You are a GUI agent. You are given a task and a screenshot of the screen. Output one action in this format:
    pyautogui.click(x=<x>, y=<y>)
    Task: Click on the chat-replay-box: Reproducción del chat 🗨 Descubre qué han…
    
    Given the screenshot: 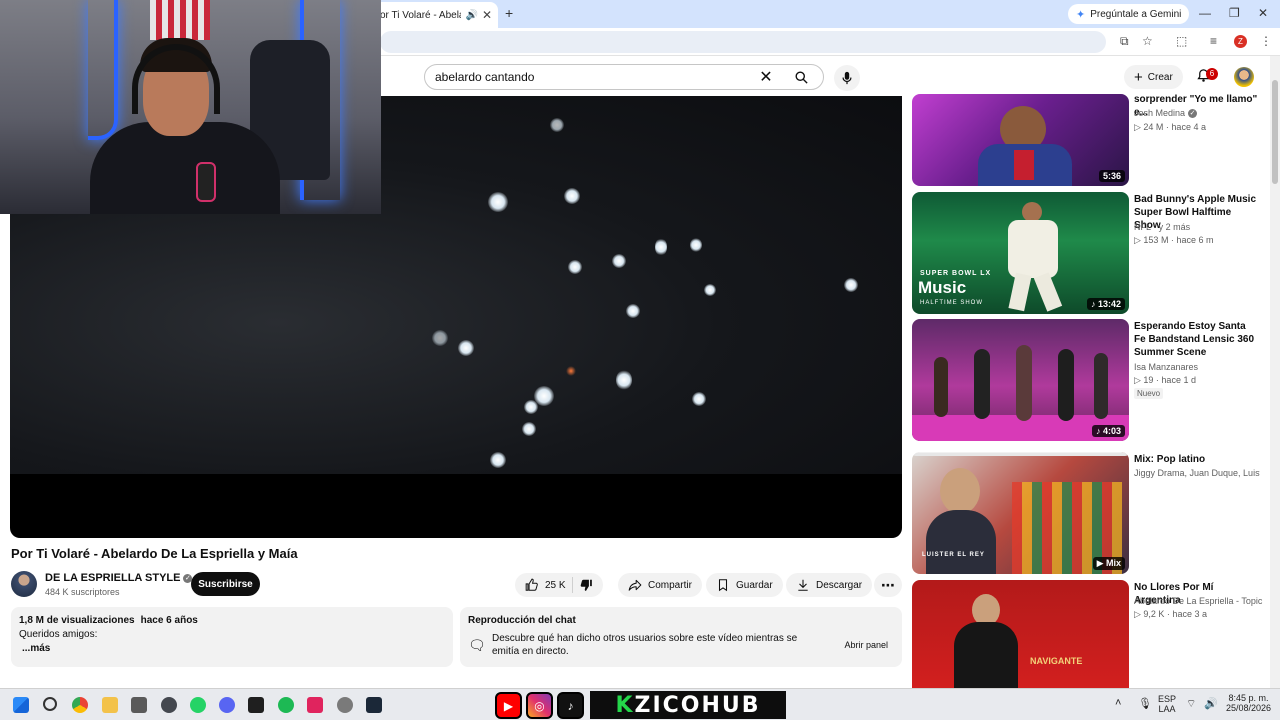 What is the action you would take?
    pyautogui.click(x=681, y=637)
    